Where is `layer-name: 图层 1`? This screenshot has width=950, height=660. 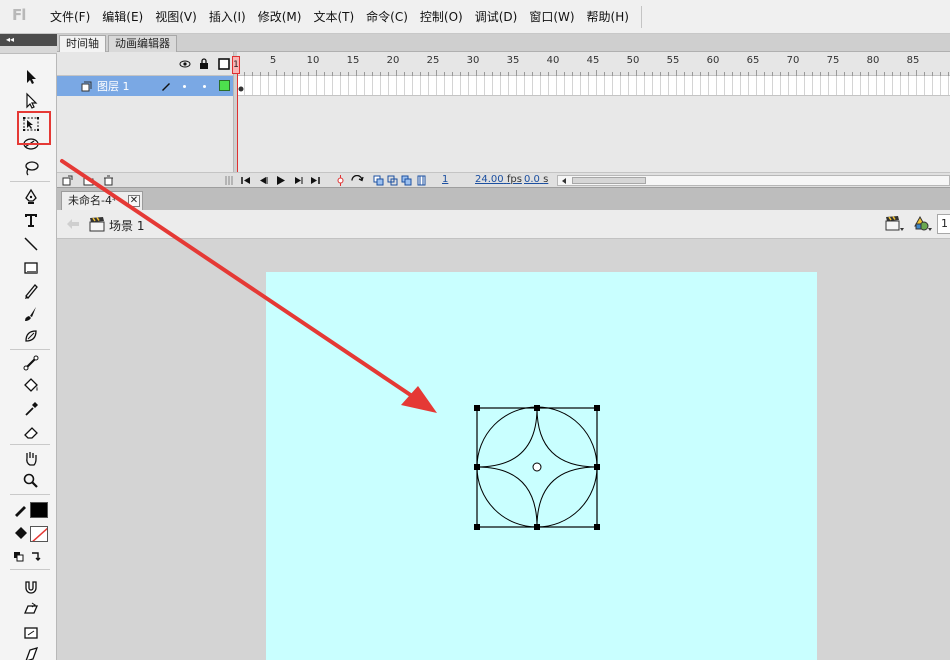 layer-name: 图层 1 is located at coordinates (113, 86).